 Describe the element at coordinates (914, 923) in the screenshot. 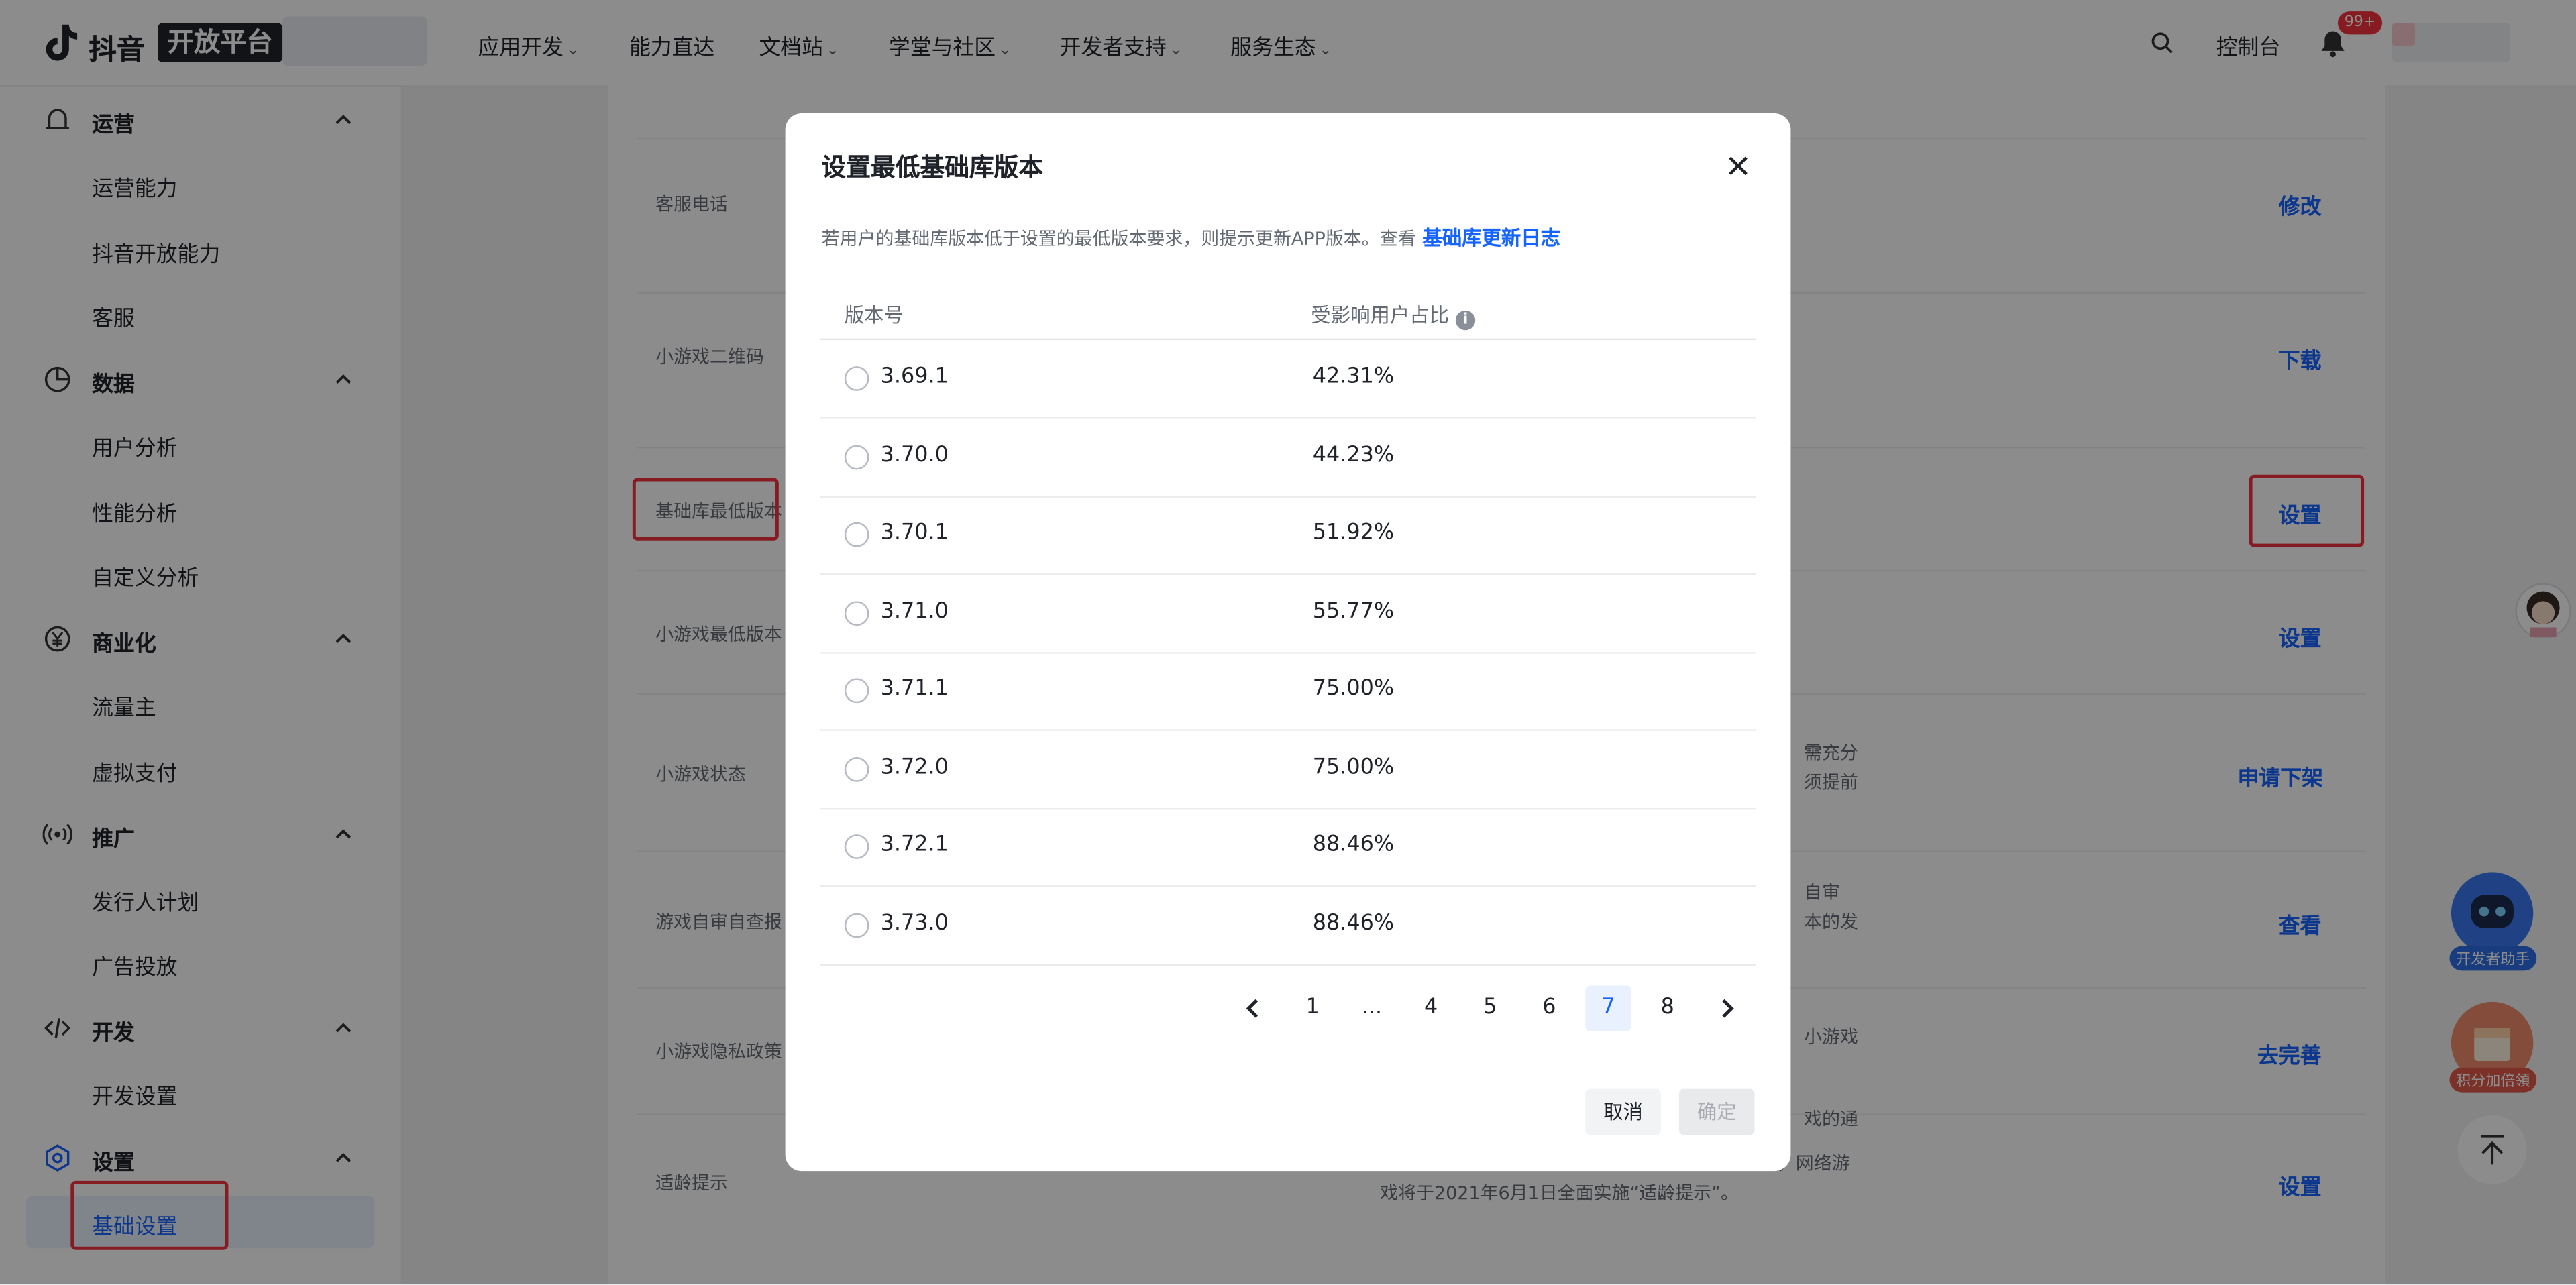

I see `version-cell: 3.73.0` at that location.